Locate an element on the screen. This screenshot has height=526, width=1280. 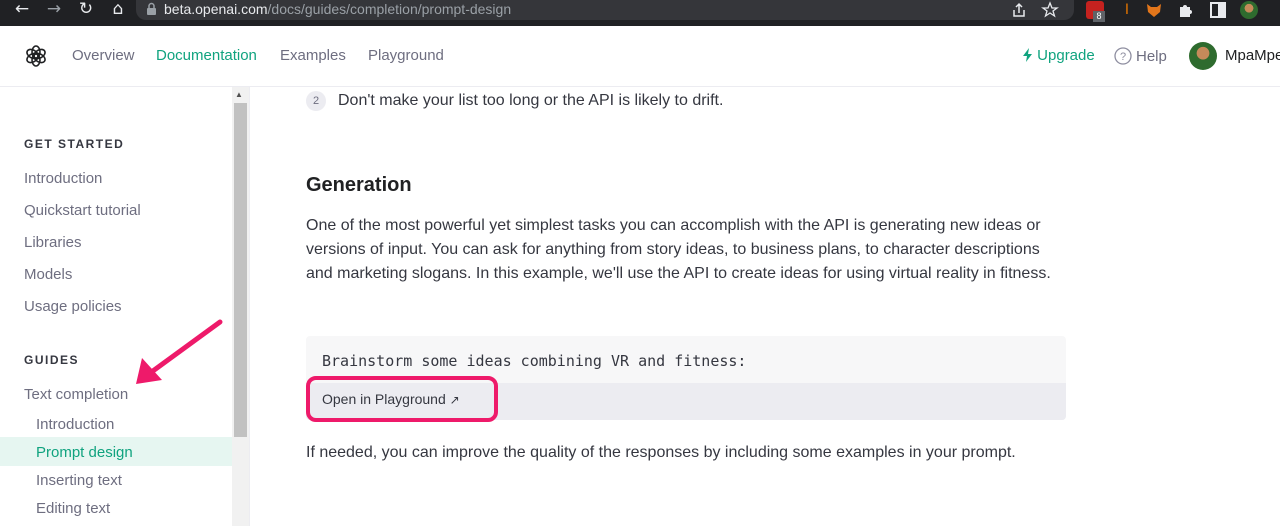
upgrade-link: Upgrade is located at coordinates (1058, 55).